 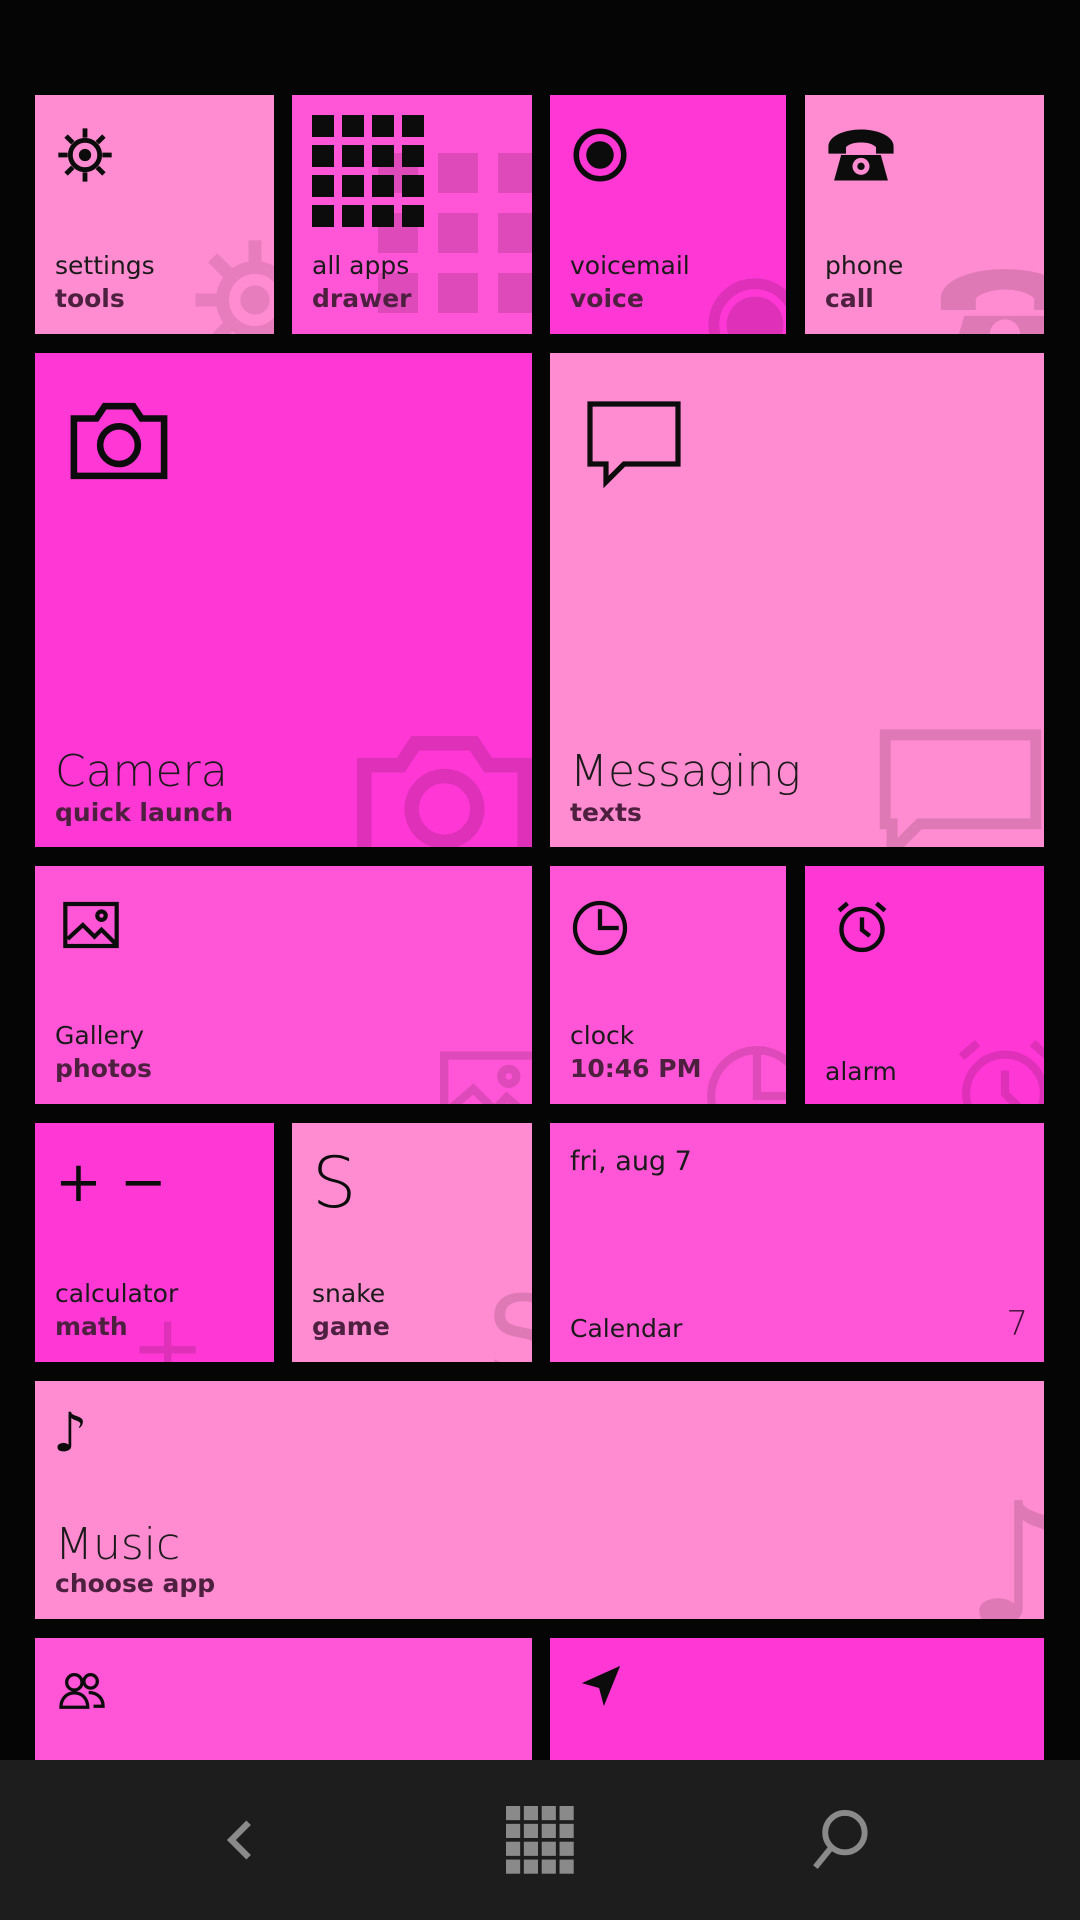 I want to click on music-note-icon: ♪, so click(x=70, y=1432).